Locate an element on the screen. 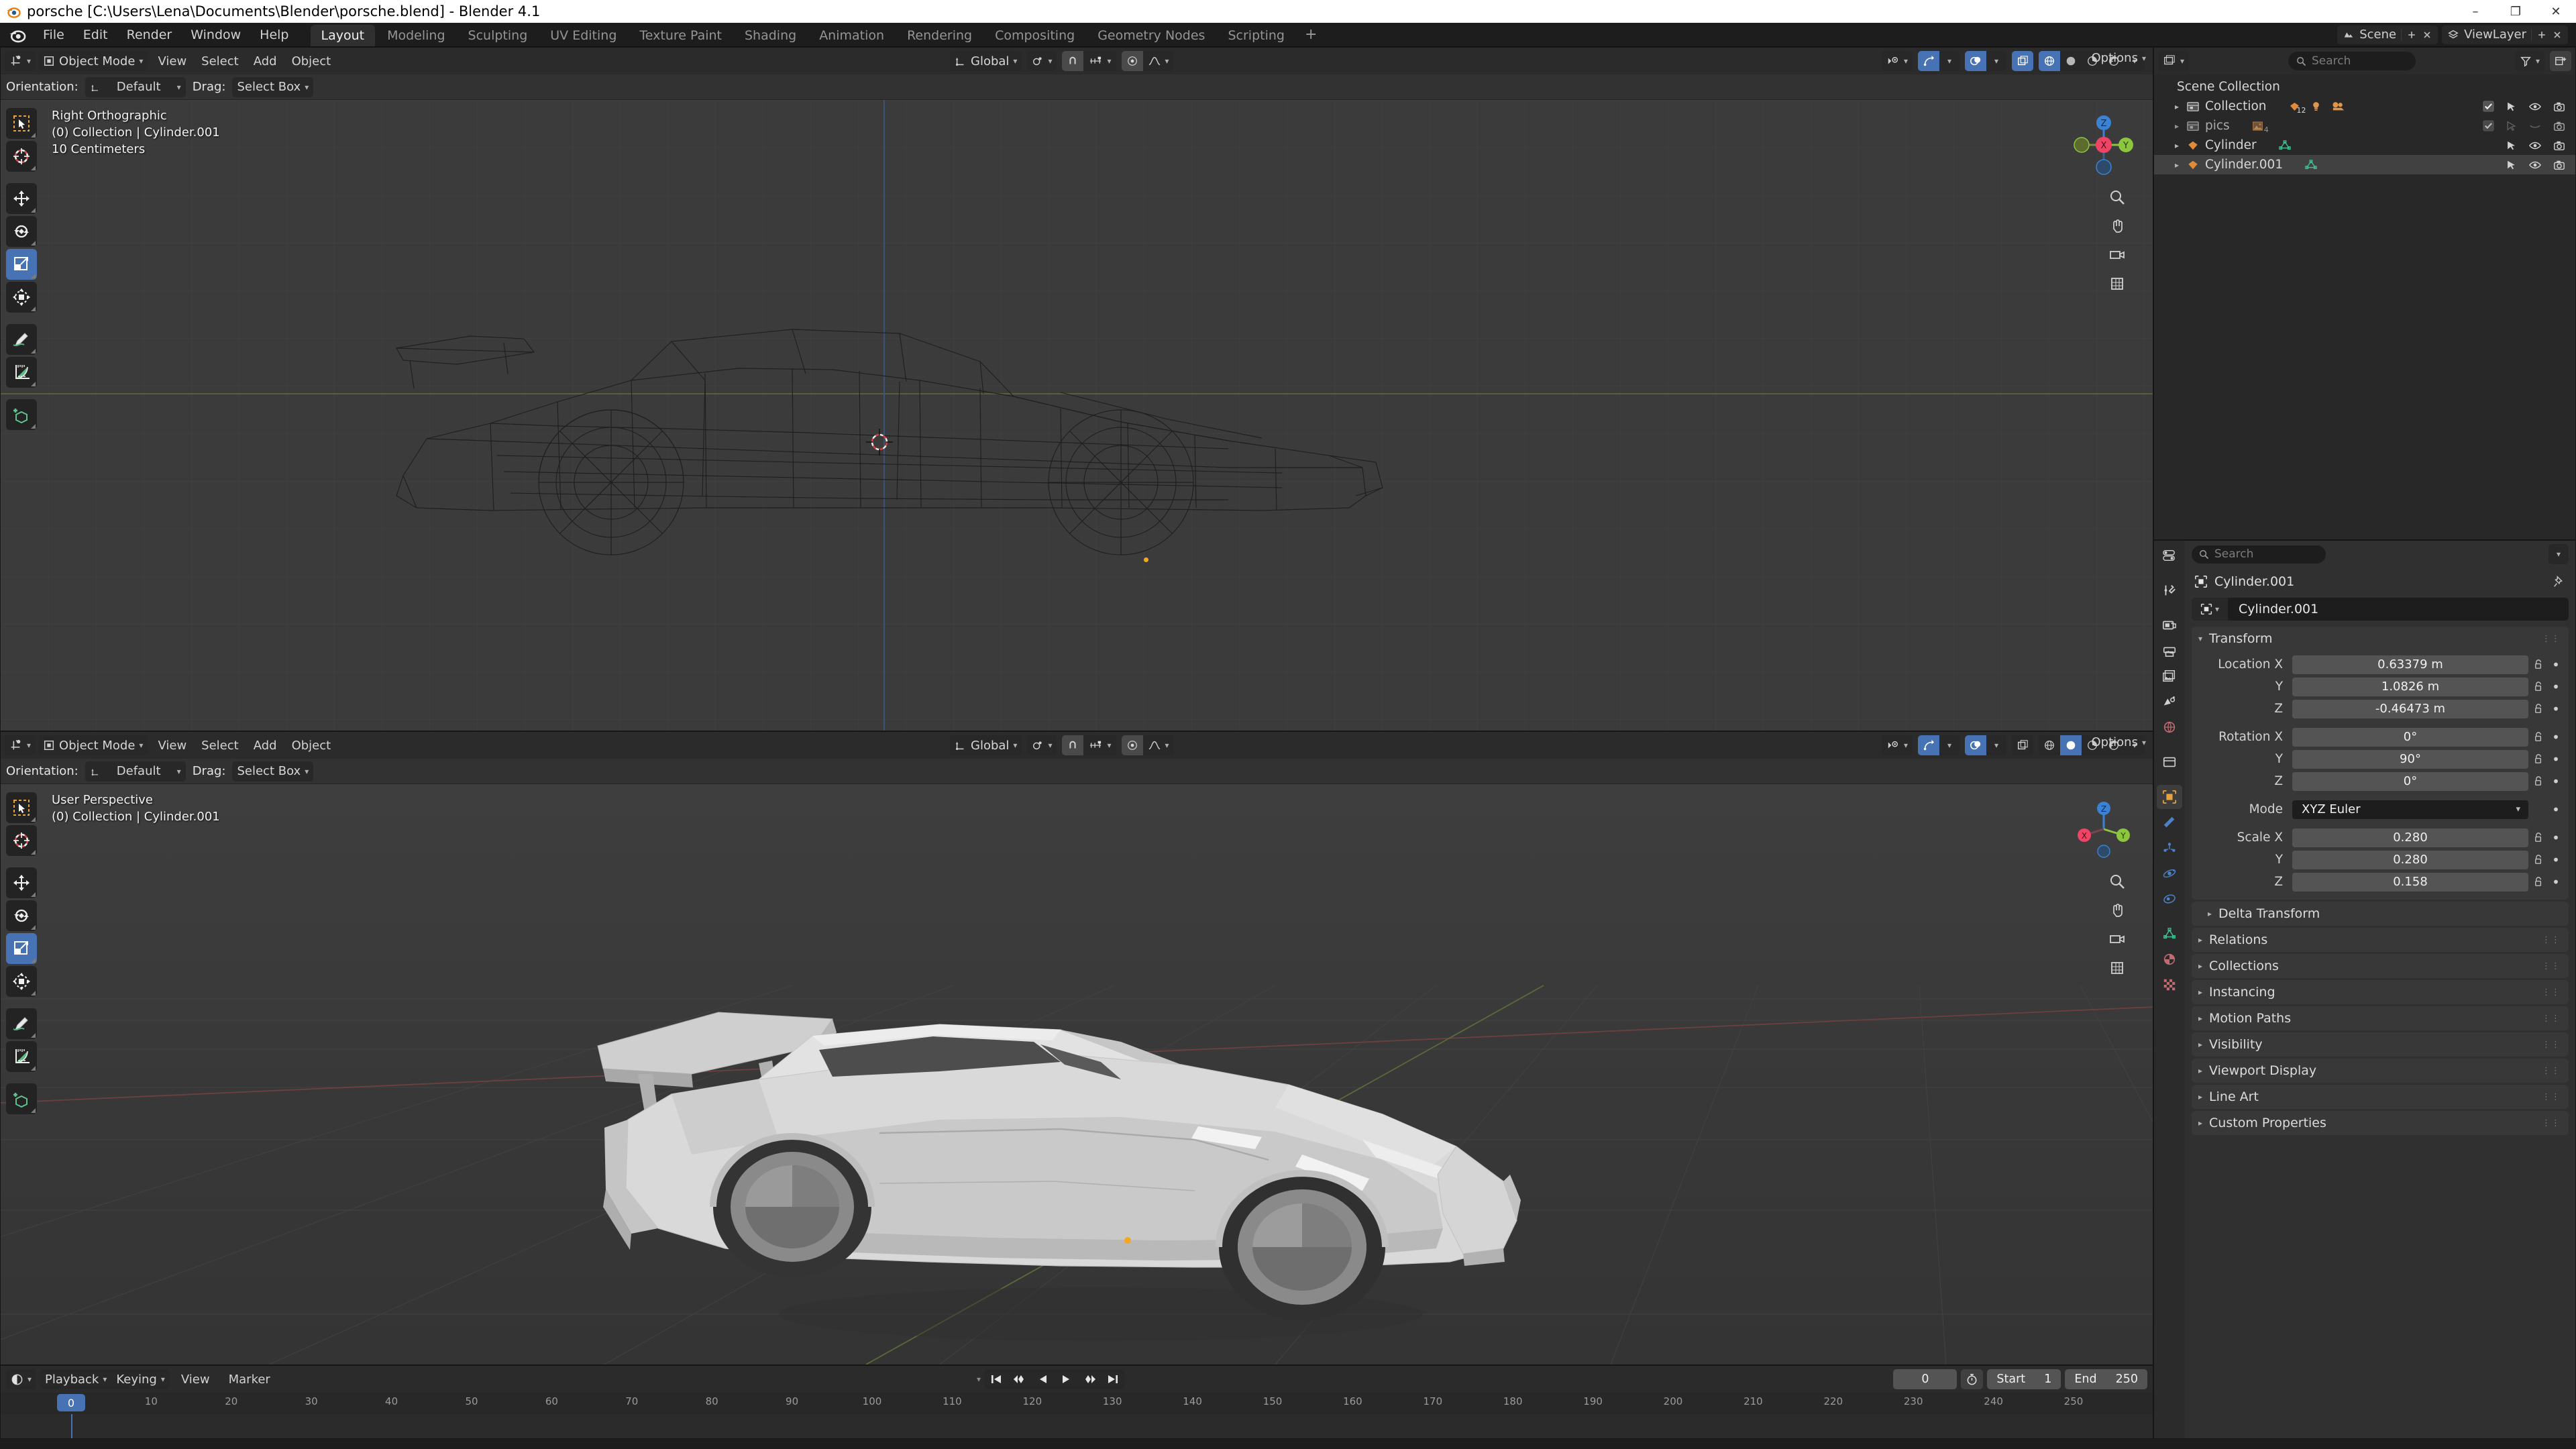  tool-cursor-top is located at coordinates (21, 156).